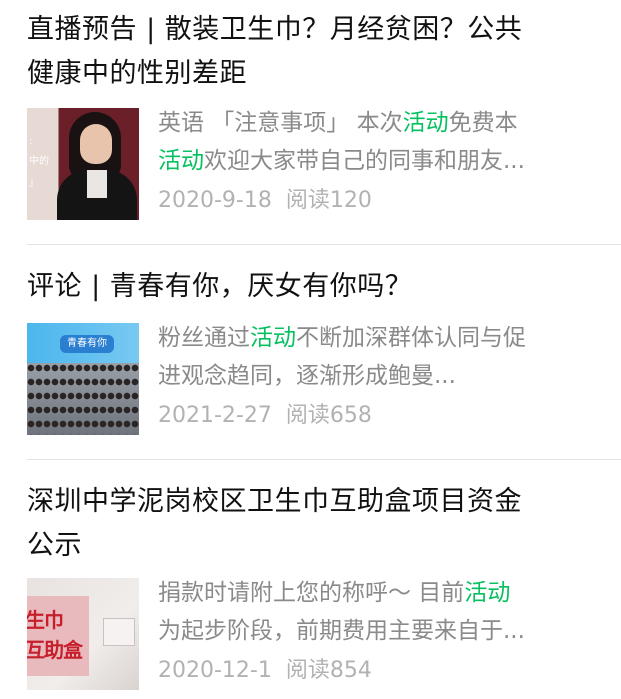 The width and height of the screenshot is (621, 699). What do you see at coordinates (312, 524) in the screenshot?
I see `article-title: 深圳中学泥岗校区卫生巾互助盒项目资金 公示` at bounding box center [312, 524].